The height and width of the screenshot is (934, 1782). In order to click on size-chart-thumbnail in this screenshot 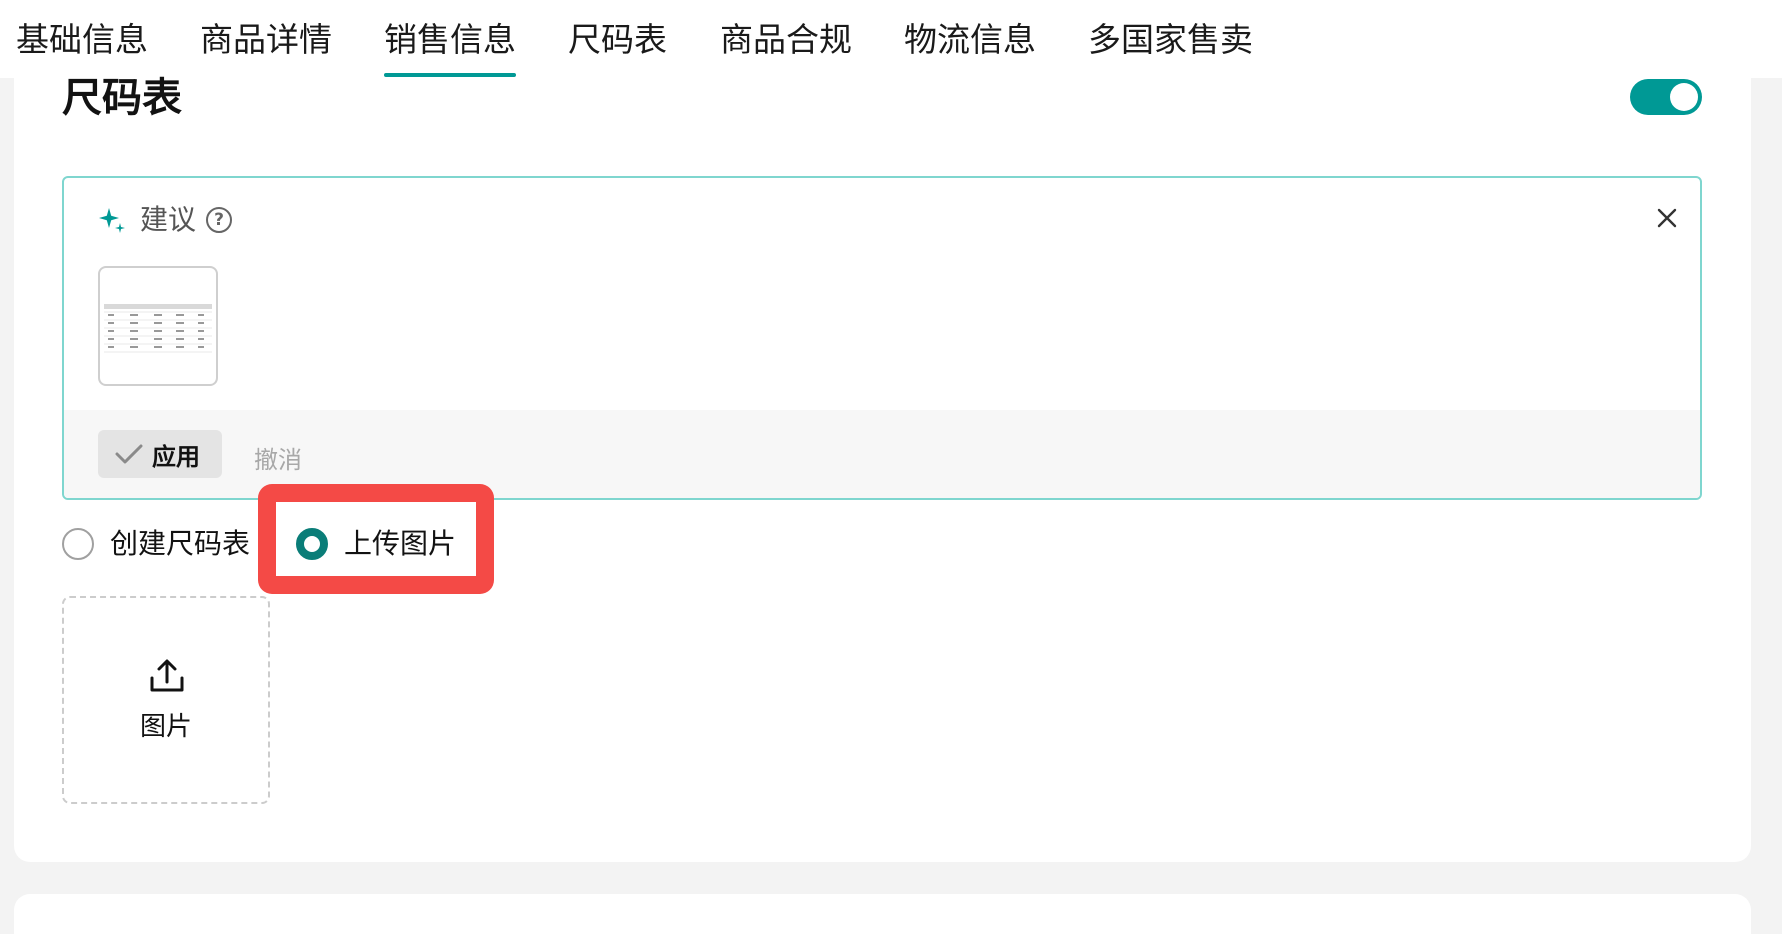, I will do `click(158, 326)`.